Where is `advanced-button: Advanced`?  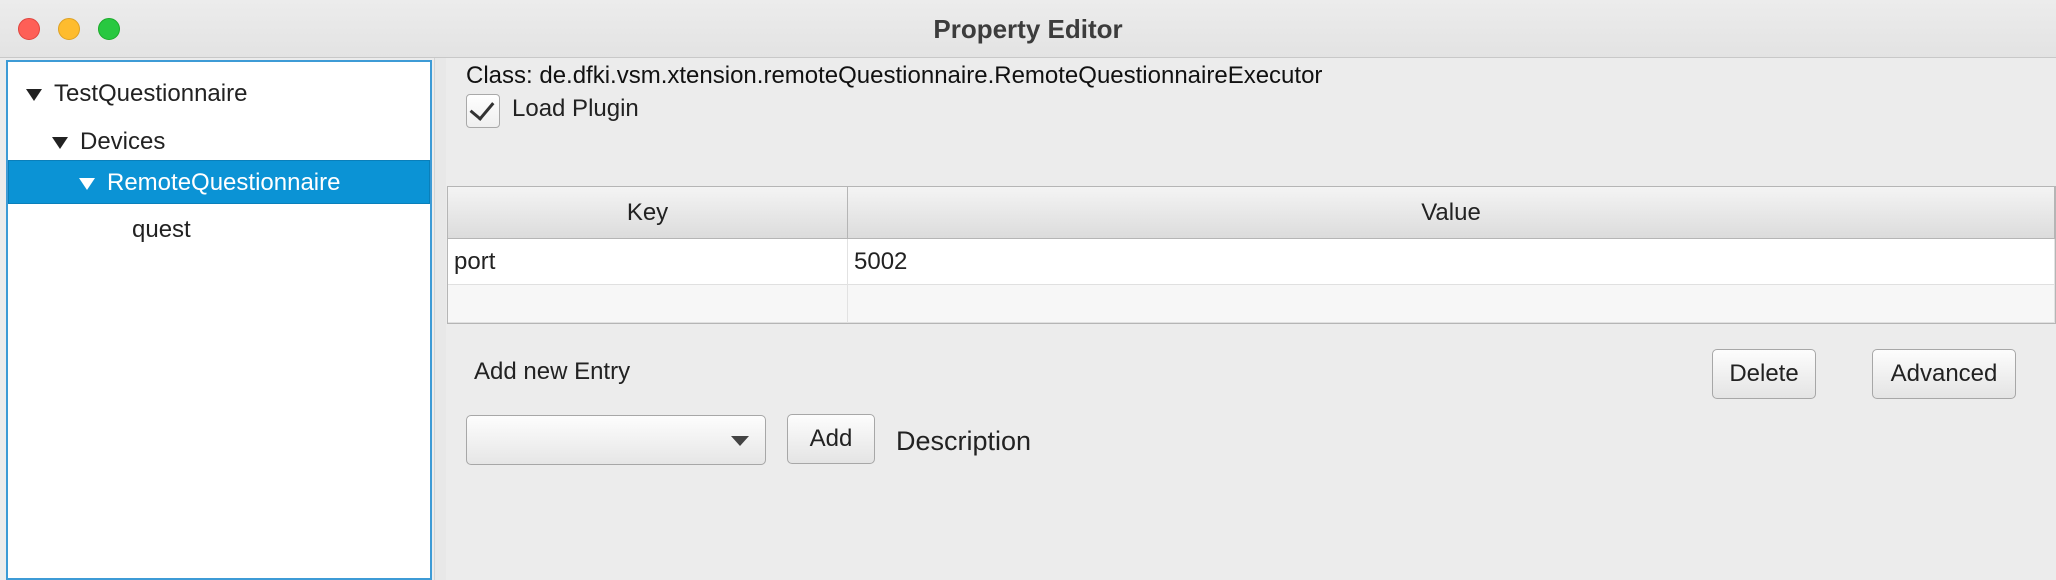
advanced-button: Advanced is located at coordinates (1944, 374).